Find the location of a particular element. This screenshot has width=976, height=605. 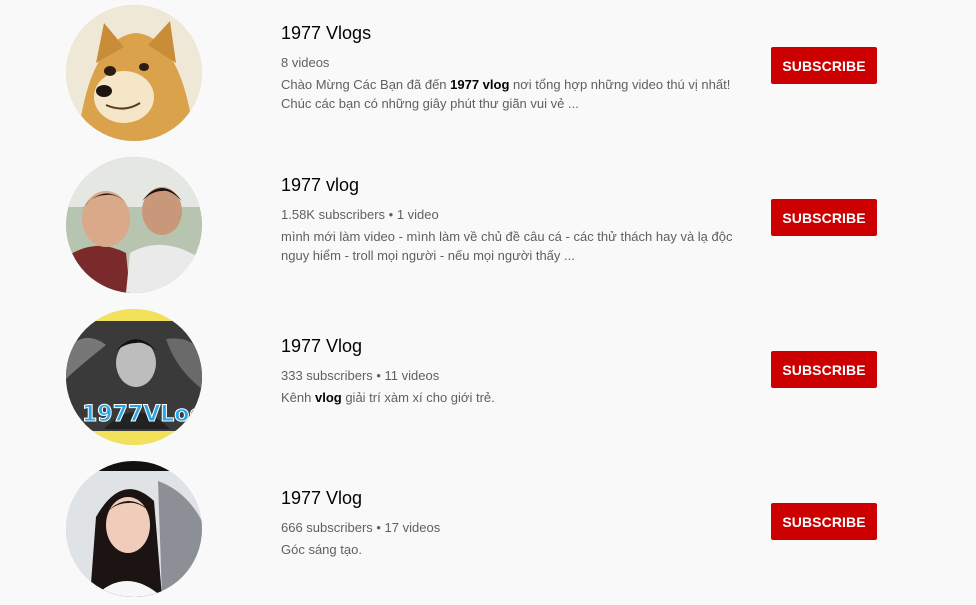

channel-avatar: 1977VLog is located at coordinates (134, 377).